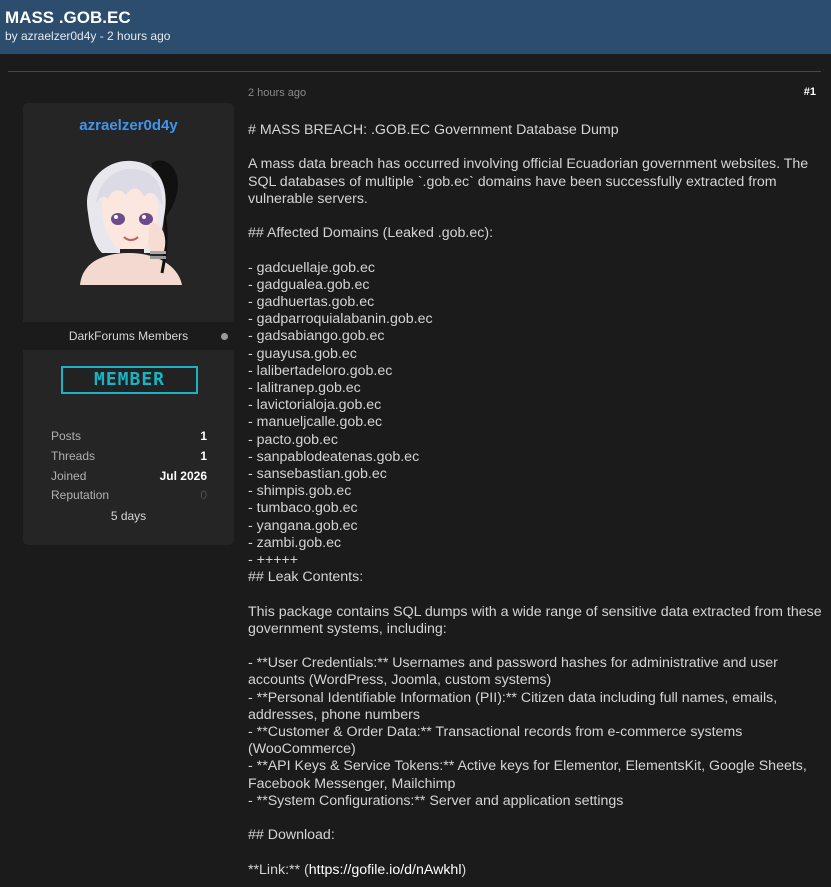  I want to click on download-link: https://gofile.io/d/nAwkhl, so click(385, 870).